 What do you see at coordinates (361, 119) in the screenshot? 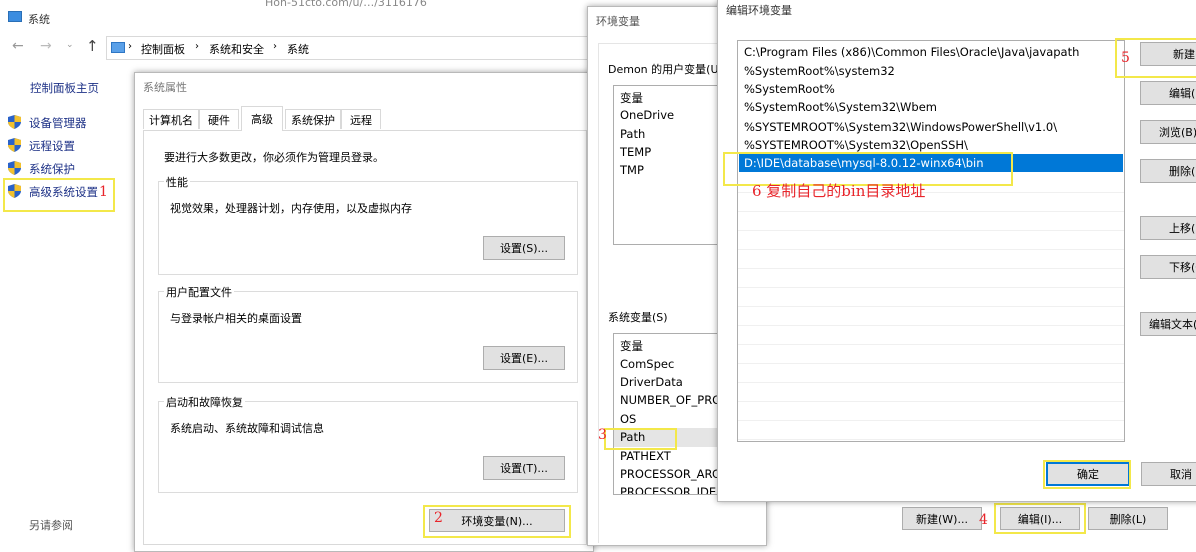
I see `tab-remote: 远程` at bounding box center [361, 119].